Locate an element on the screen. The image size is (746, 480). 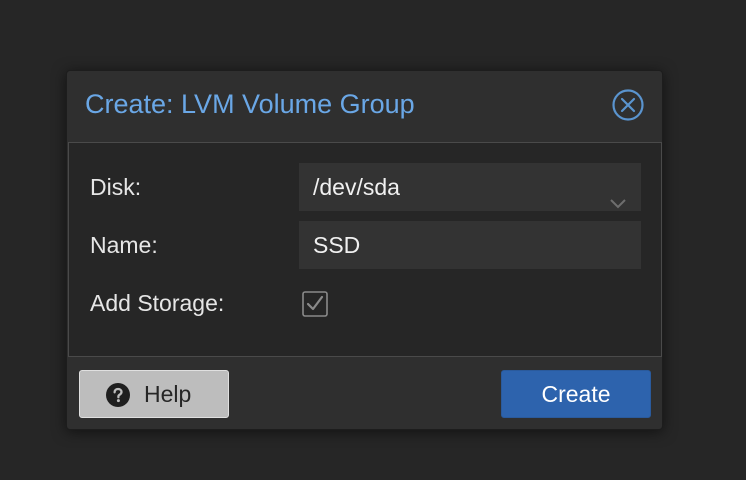
help-button: Help is located at coordinates (154, 394).